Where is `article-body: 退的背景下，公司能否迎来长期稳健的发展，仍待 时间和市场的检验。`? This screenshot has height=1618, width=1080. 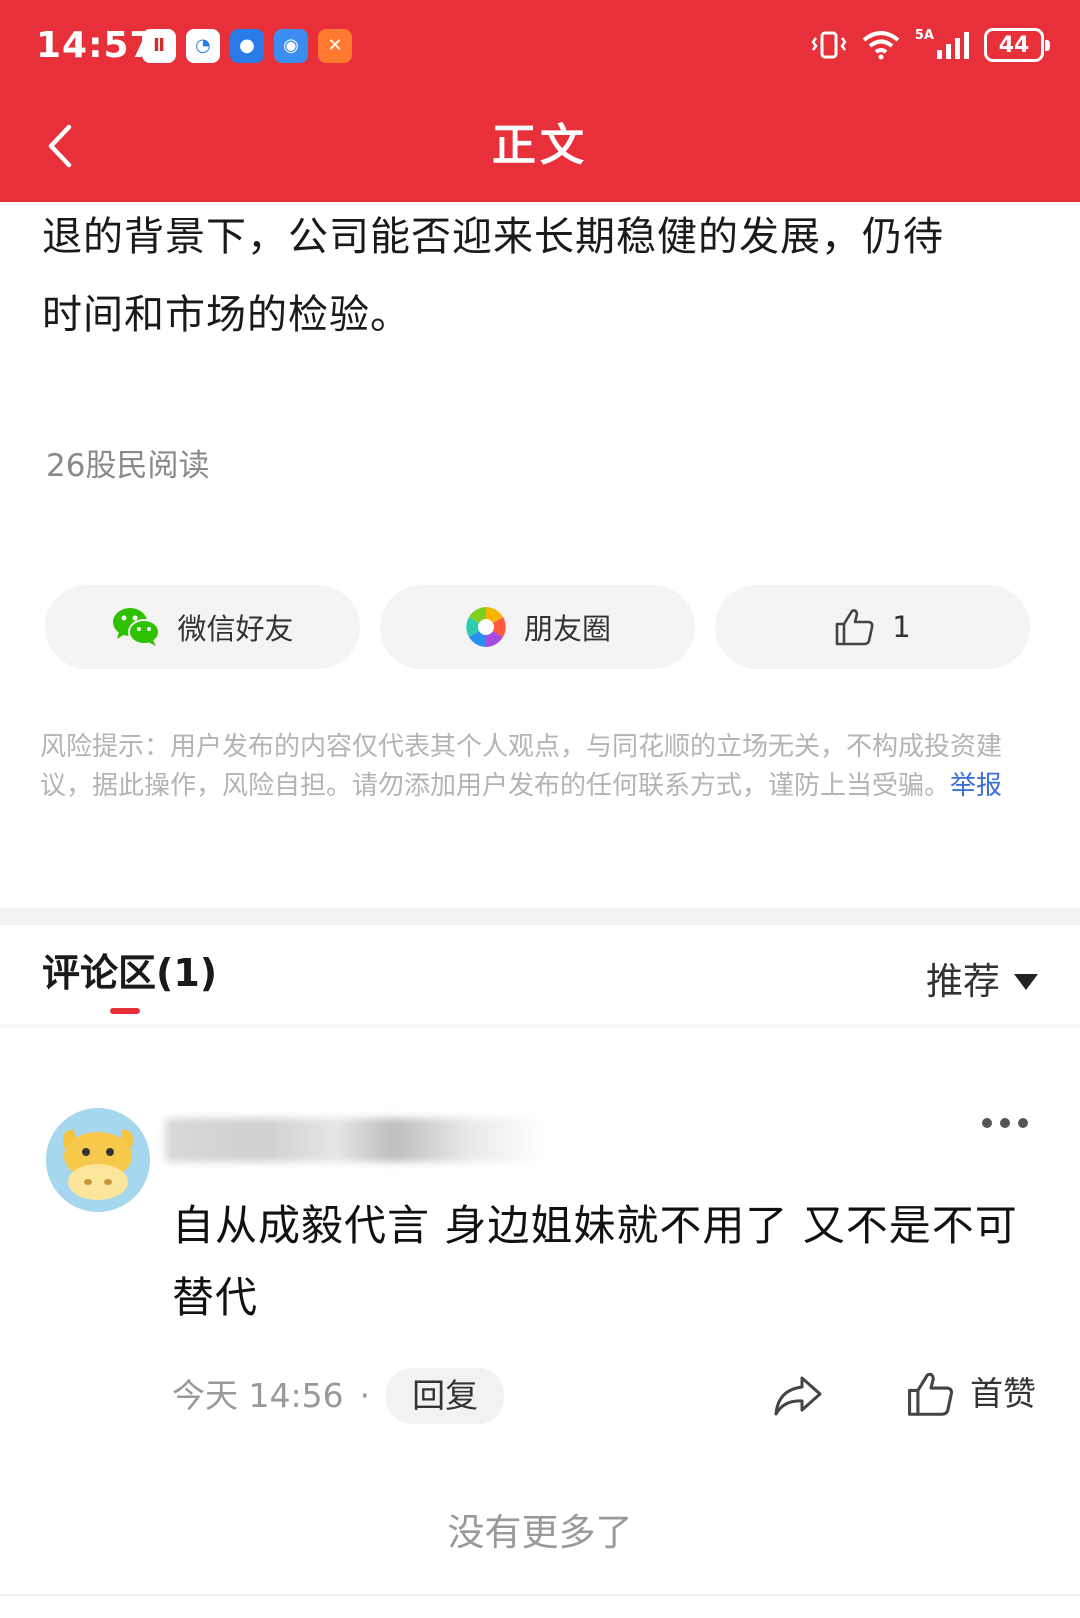 article-body: 退的背景下，公司能否迎来长期稳健的发展，仍待 时间和市场的检验。 is located at coordinates (542, 276).